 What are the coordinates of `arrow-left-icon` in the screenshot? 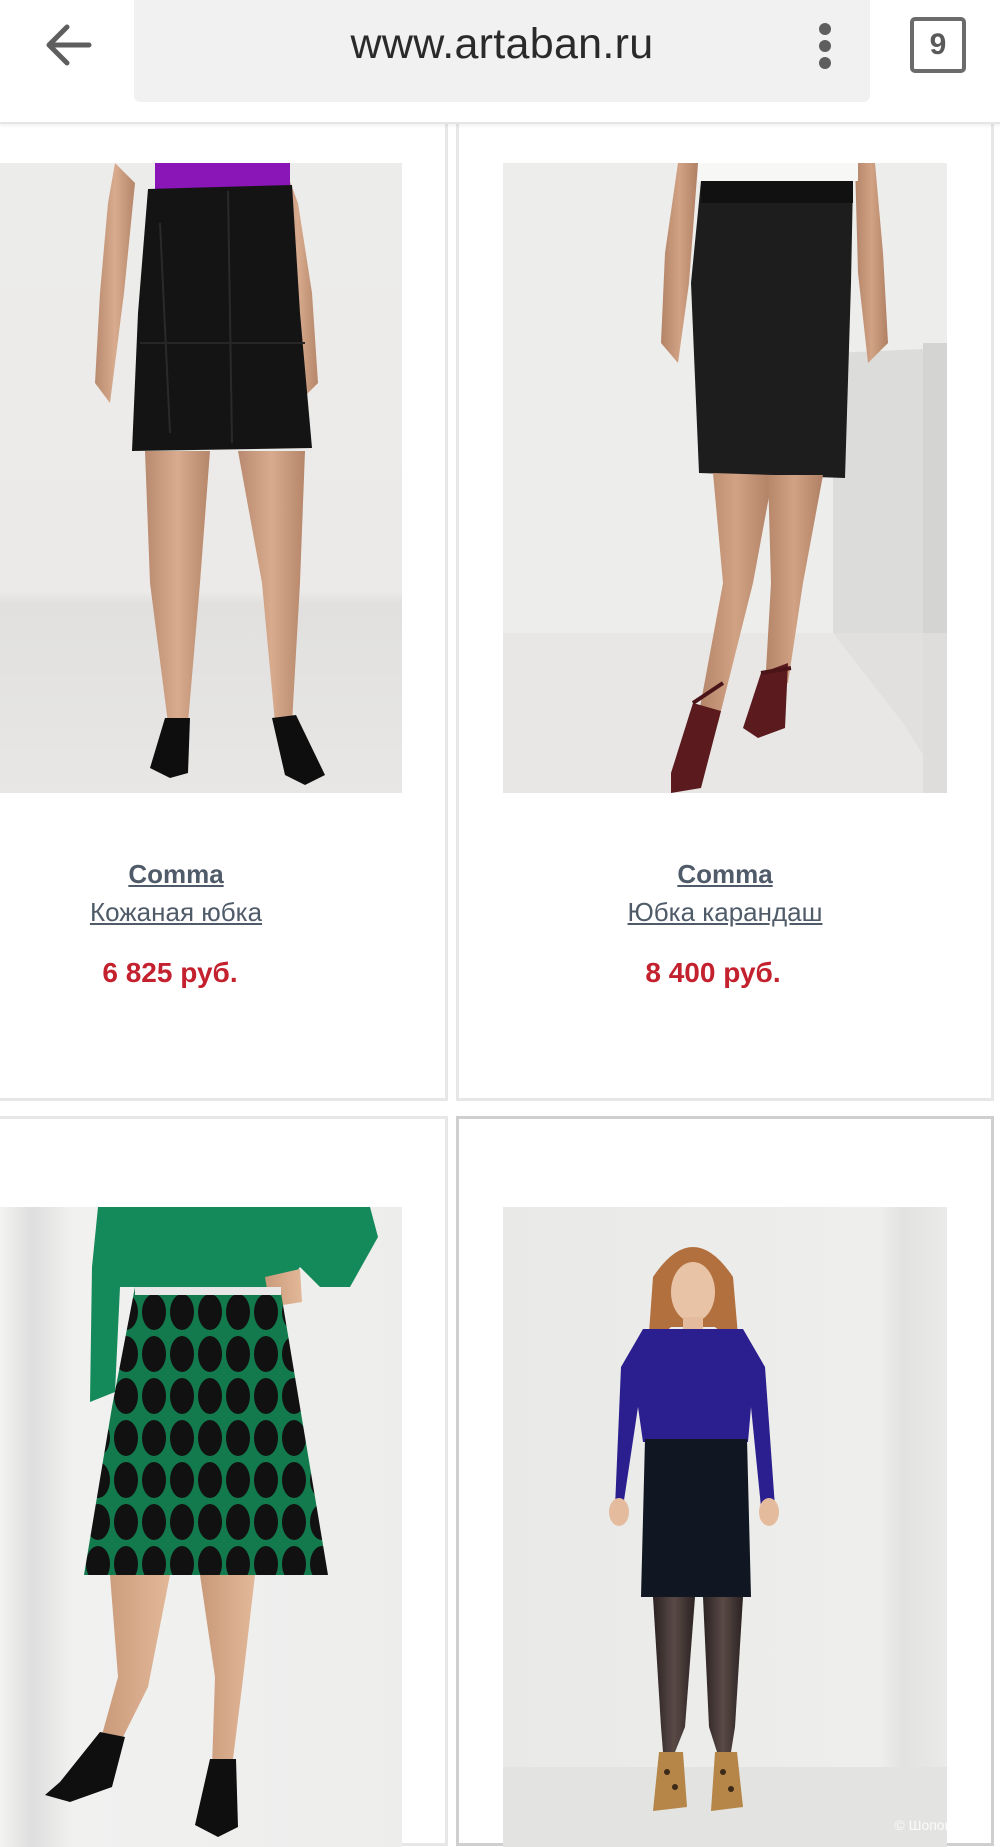 It's located at (69, 45).